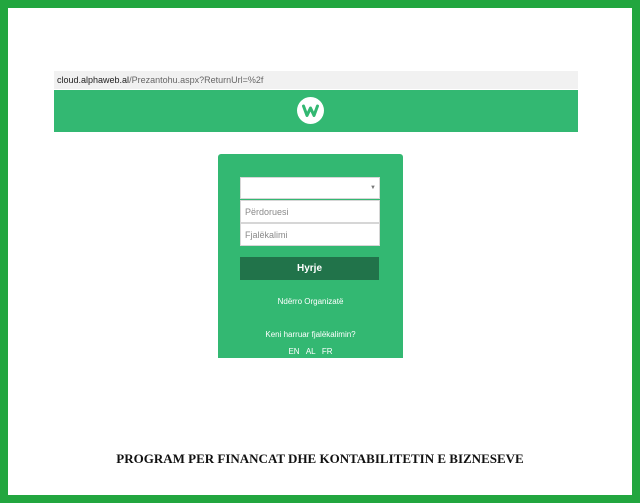 The width and height of the screenshot is (640, 503). I want to click on caret-down-icon: ▼, so click(373, 188).